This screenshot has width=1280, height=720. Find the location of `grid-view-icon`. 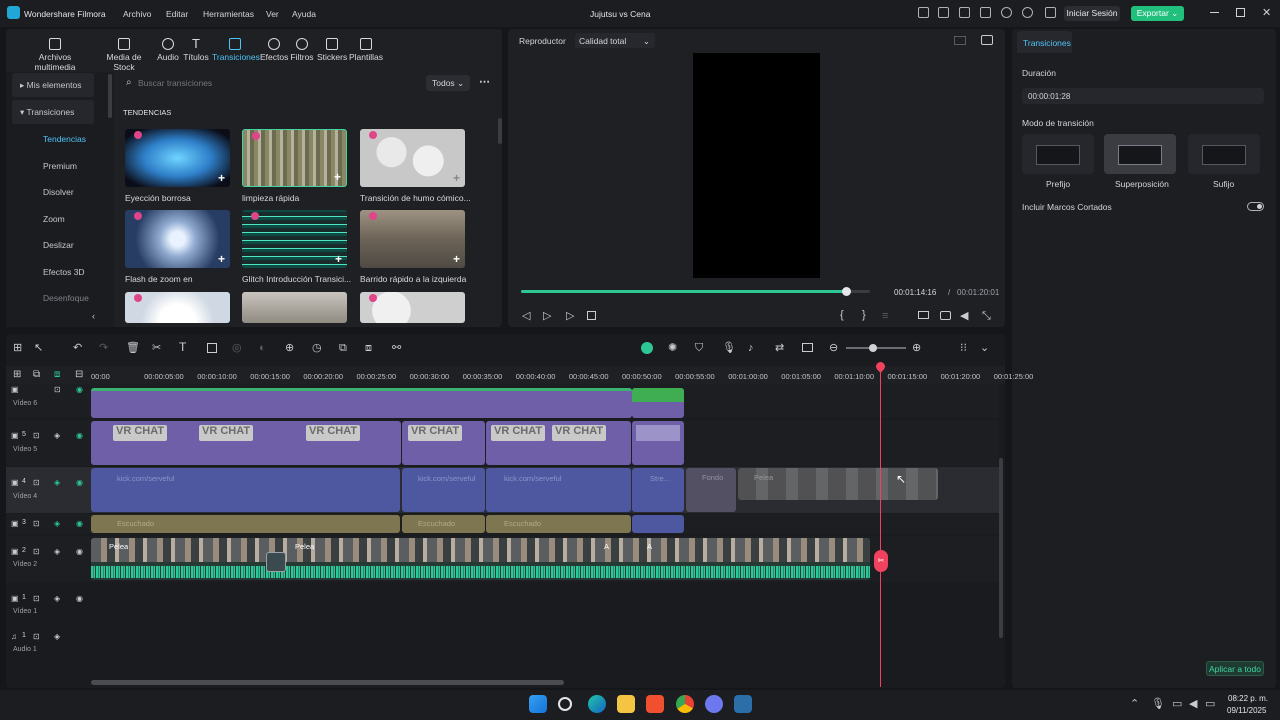

grid-view-icon is located at coordinates (960, 40).